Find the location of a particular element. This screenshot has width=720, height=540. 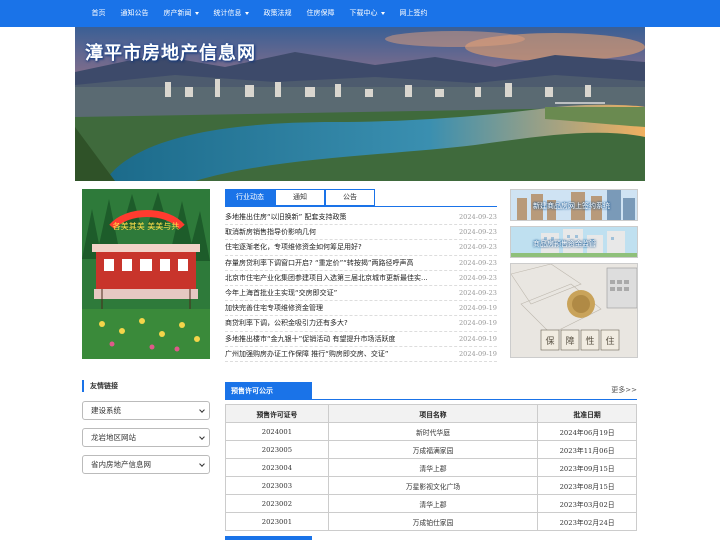

nav-item: 下载中心 is located at coordinates (367, 13).